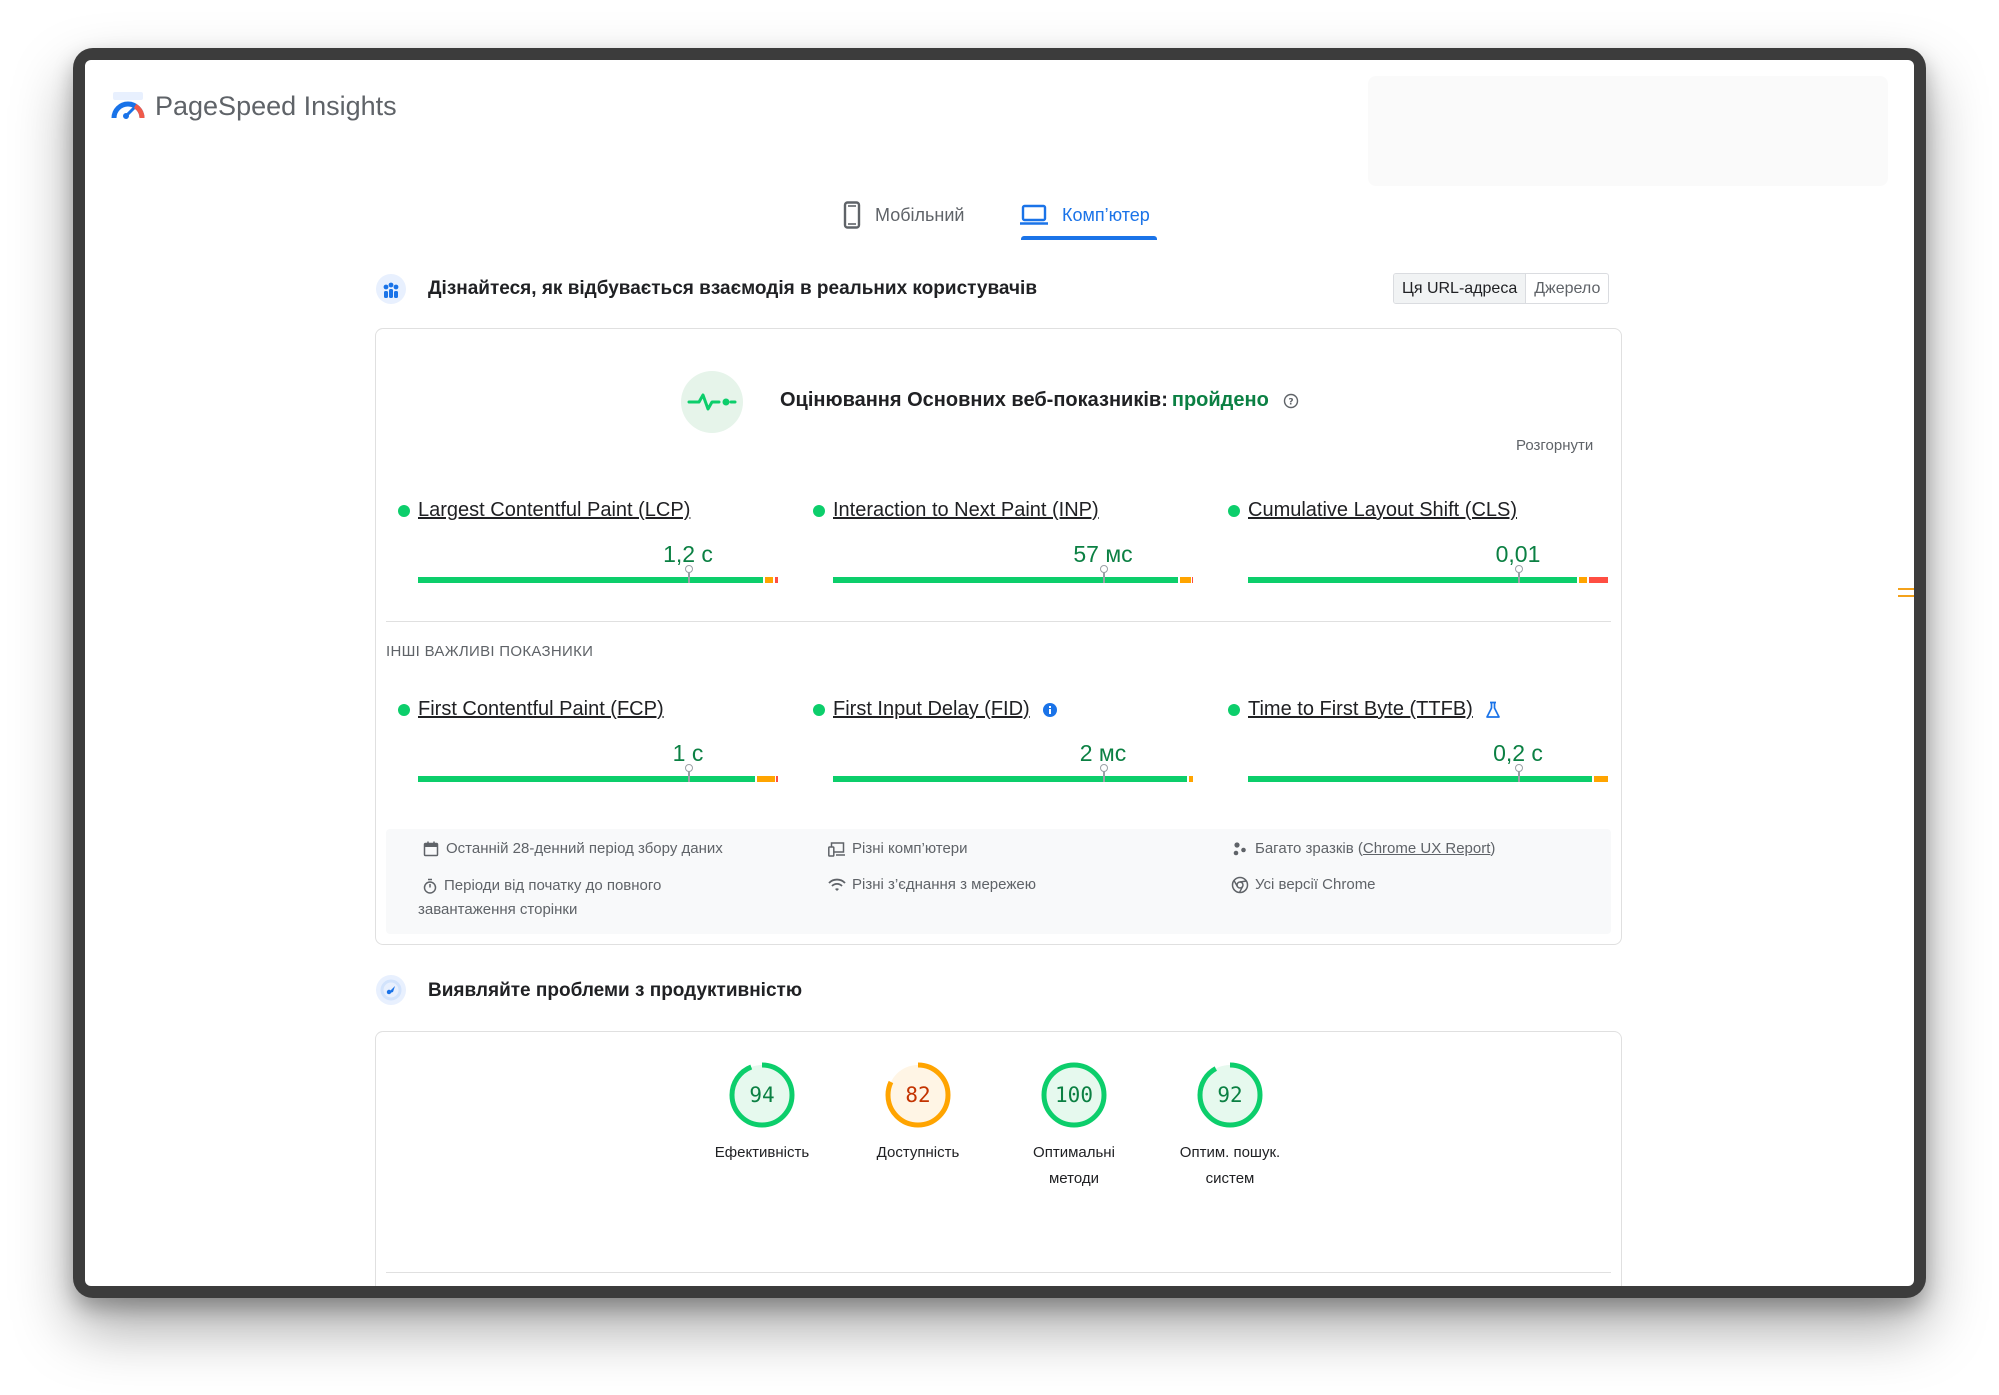  I want to click on app-title: PageSpeed Insights, so click(276, 105).